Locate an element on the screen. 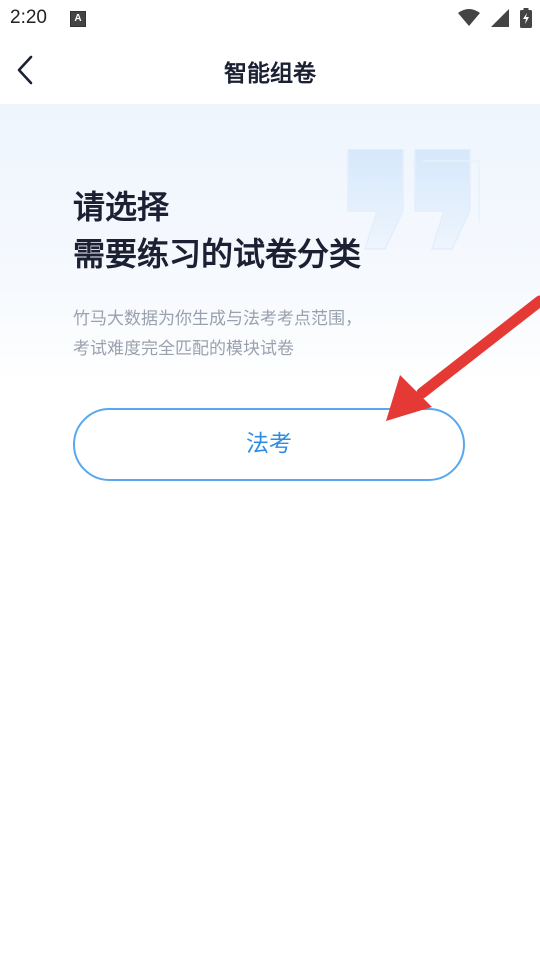 The width and height of the screenshot is (540, 960). pointer-arrow-icon is located at coordinates (463, 358).